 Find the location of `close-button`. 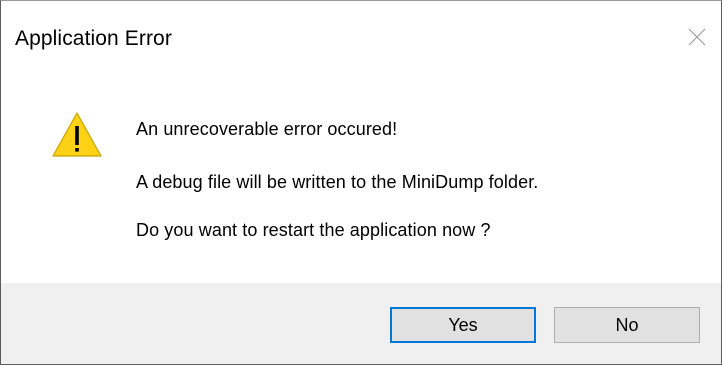

close-button is located at coordinates (697, 37).